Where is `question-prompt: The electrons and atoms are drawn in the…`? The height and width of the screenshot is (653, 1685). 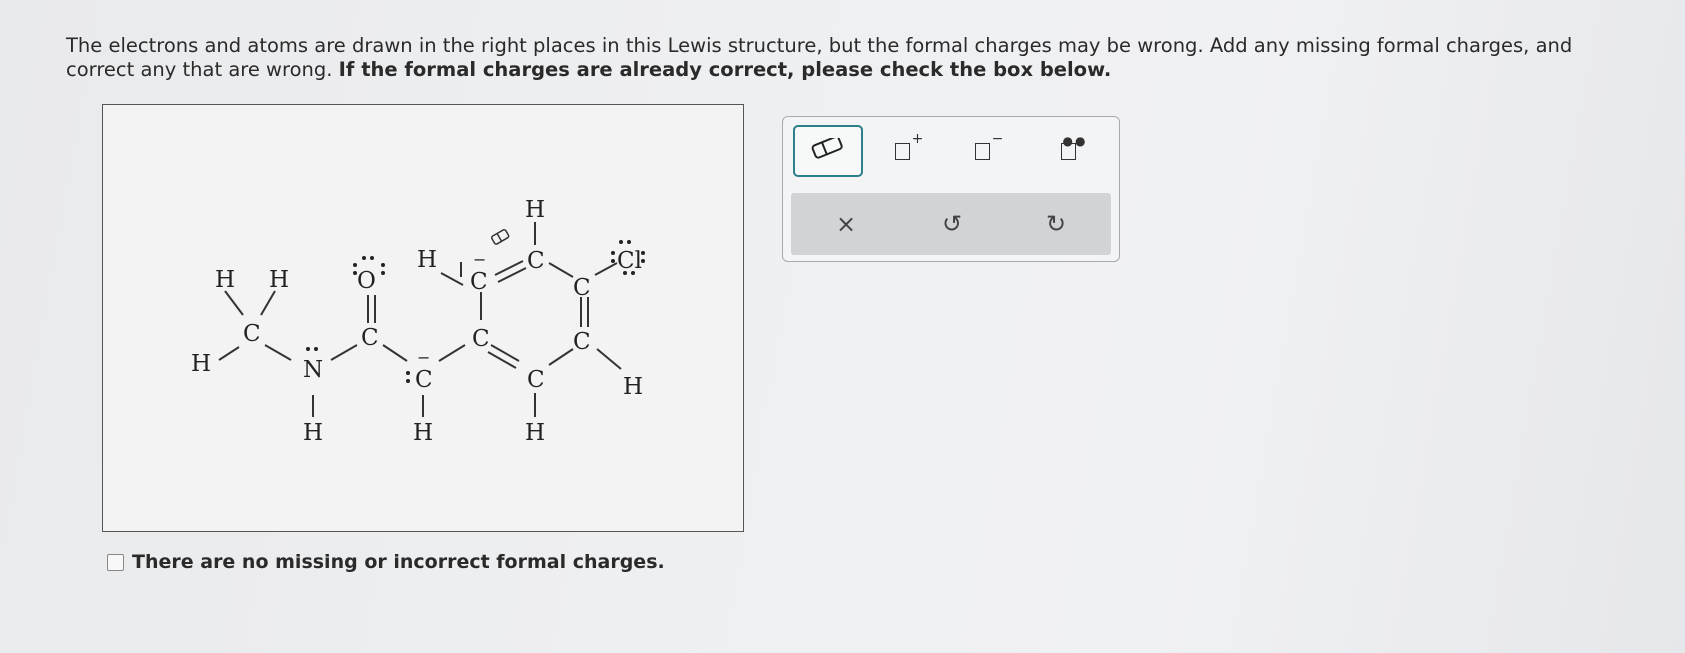 question-prompt: The electrons and atoms are drawn in the… is located at coordinates (846, 58).